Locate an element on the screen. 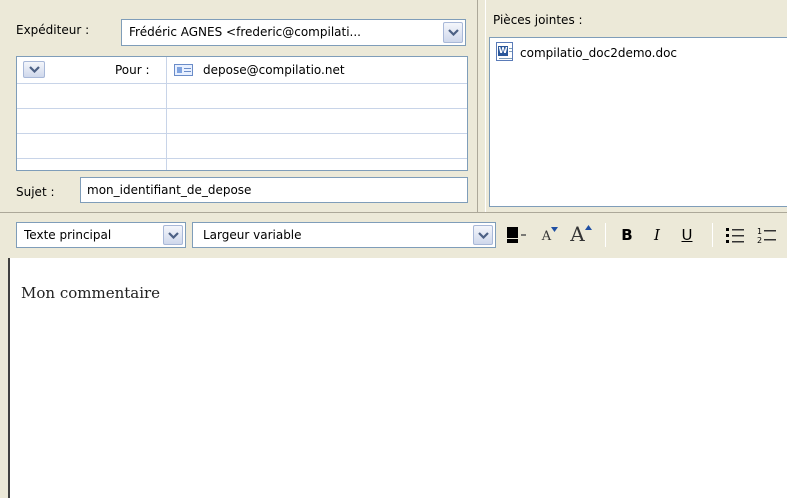 This screenshot has width=787, height=498. subject-value: mon_identifiant_de_depose is located at coordinates (169, 190).